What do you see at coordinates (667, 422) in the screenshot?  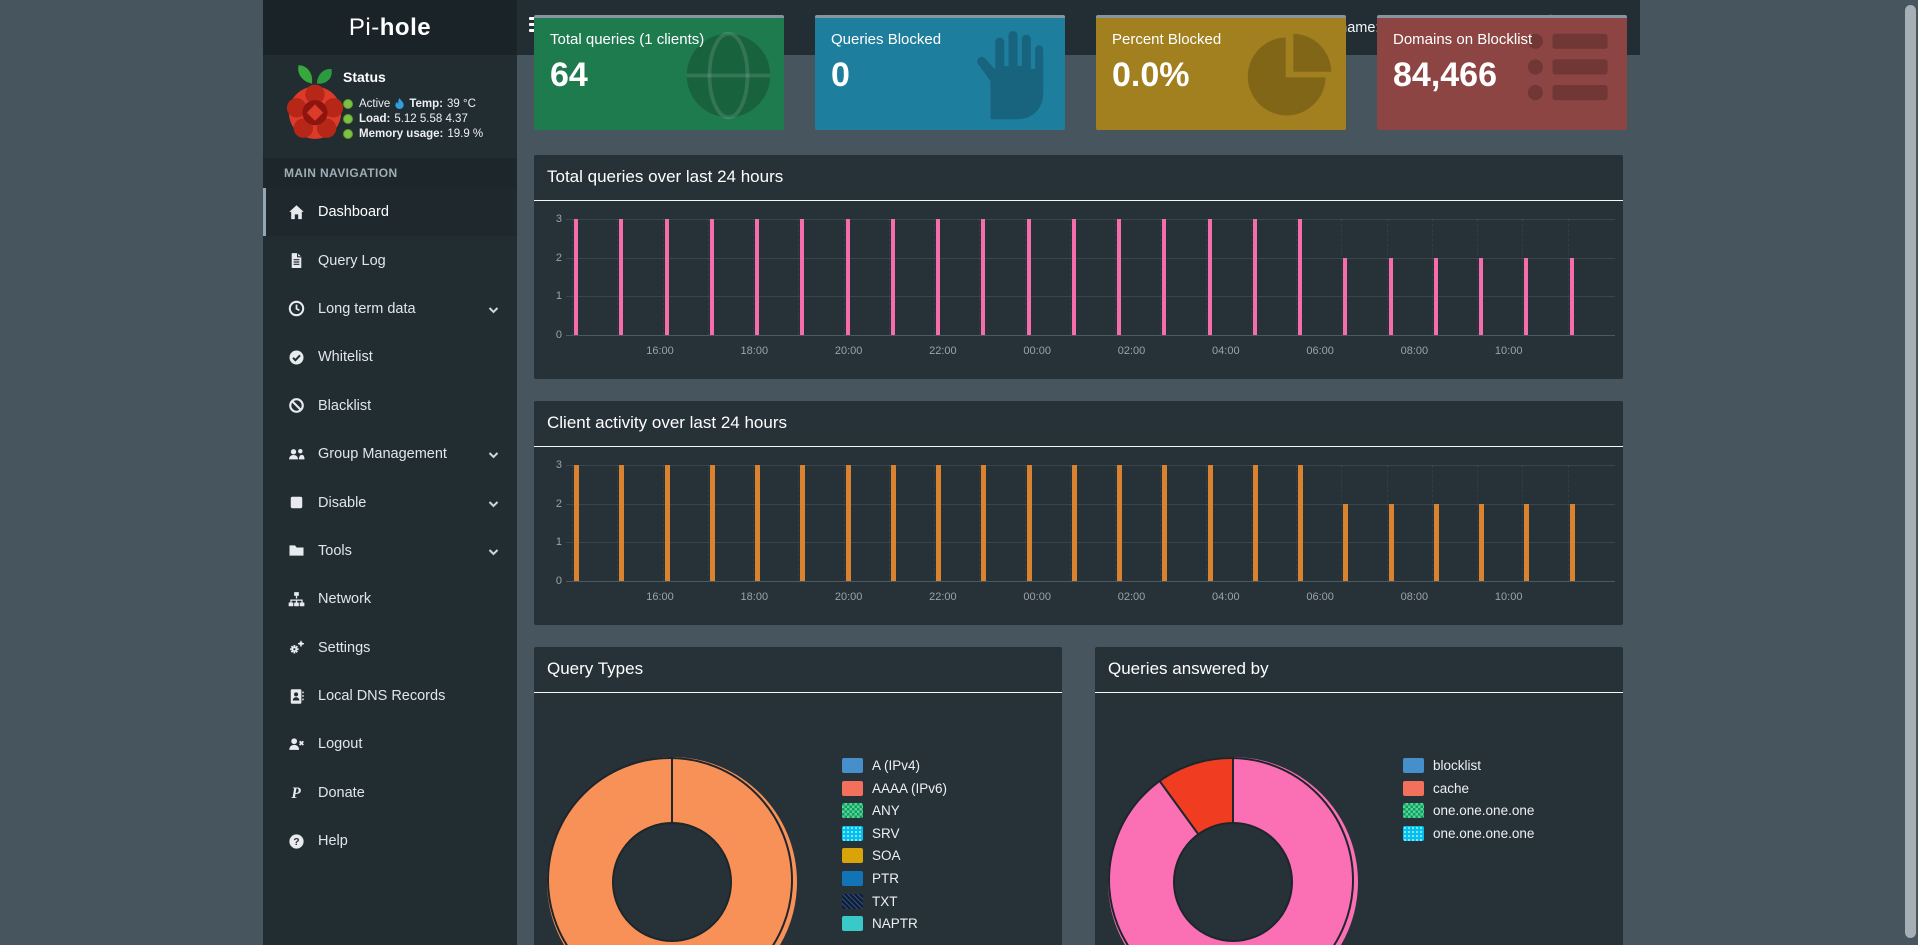 I see `panel-title: Client activity over last 24 hours` at bounding box center [667, 422].